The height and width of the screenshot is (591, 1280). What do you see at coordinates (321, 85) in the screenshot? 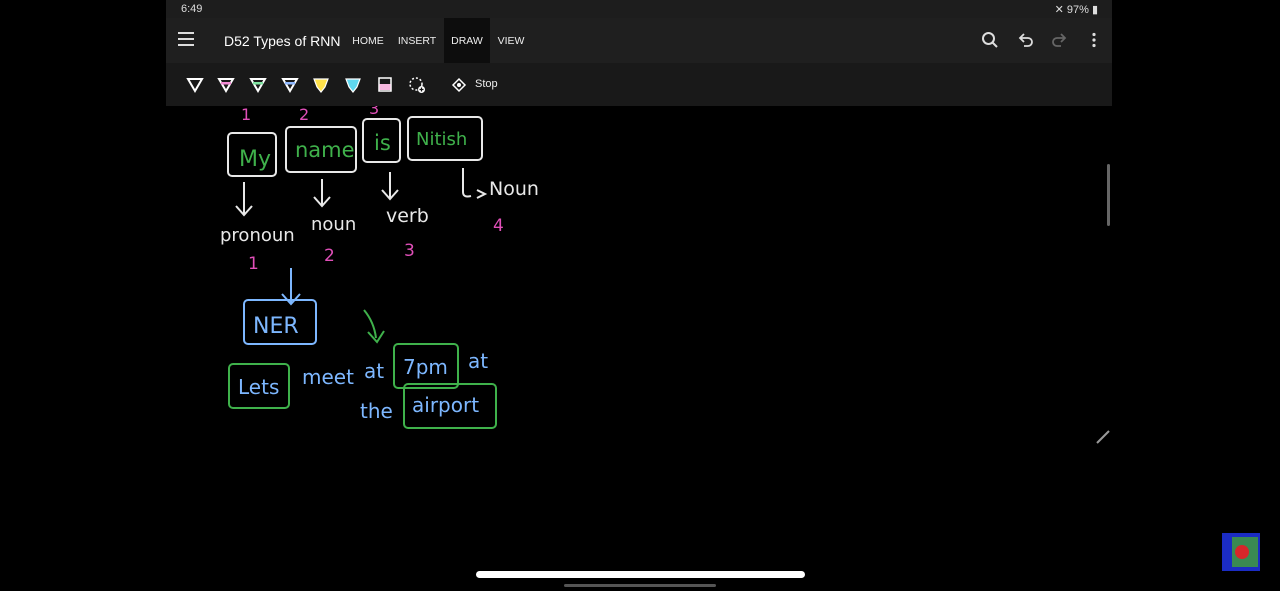
I see `highlighter-yellow-icon` at bounding box center [321, 85].